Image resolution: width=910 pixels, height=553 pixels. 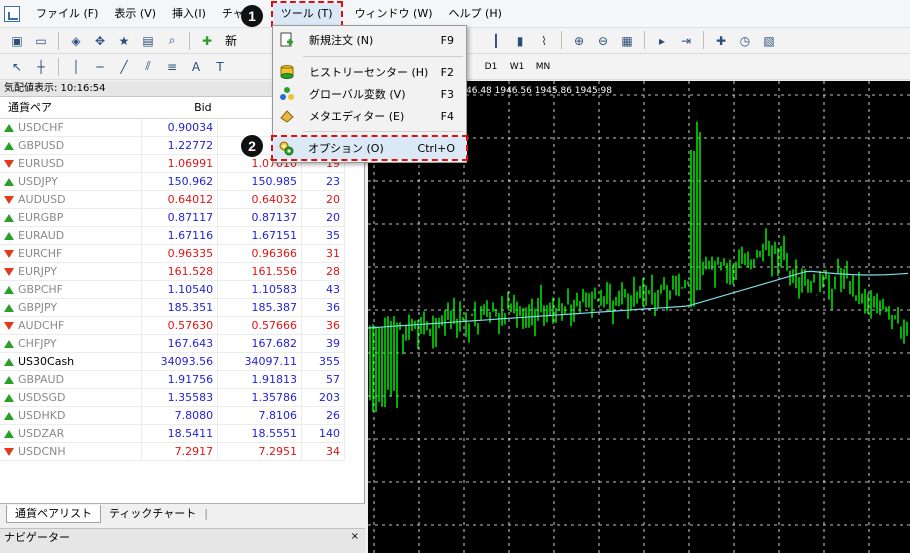 I want to click on symbol-name: USDSGD, so click(x=42, y=397).